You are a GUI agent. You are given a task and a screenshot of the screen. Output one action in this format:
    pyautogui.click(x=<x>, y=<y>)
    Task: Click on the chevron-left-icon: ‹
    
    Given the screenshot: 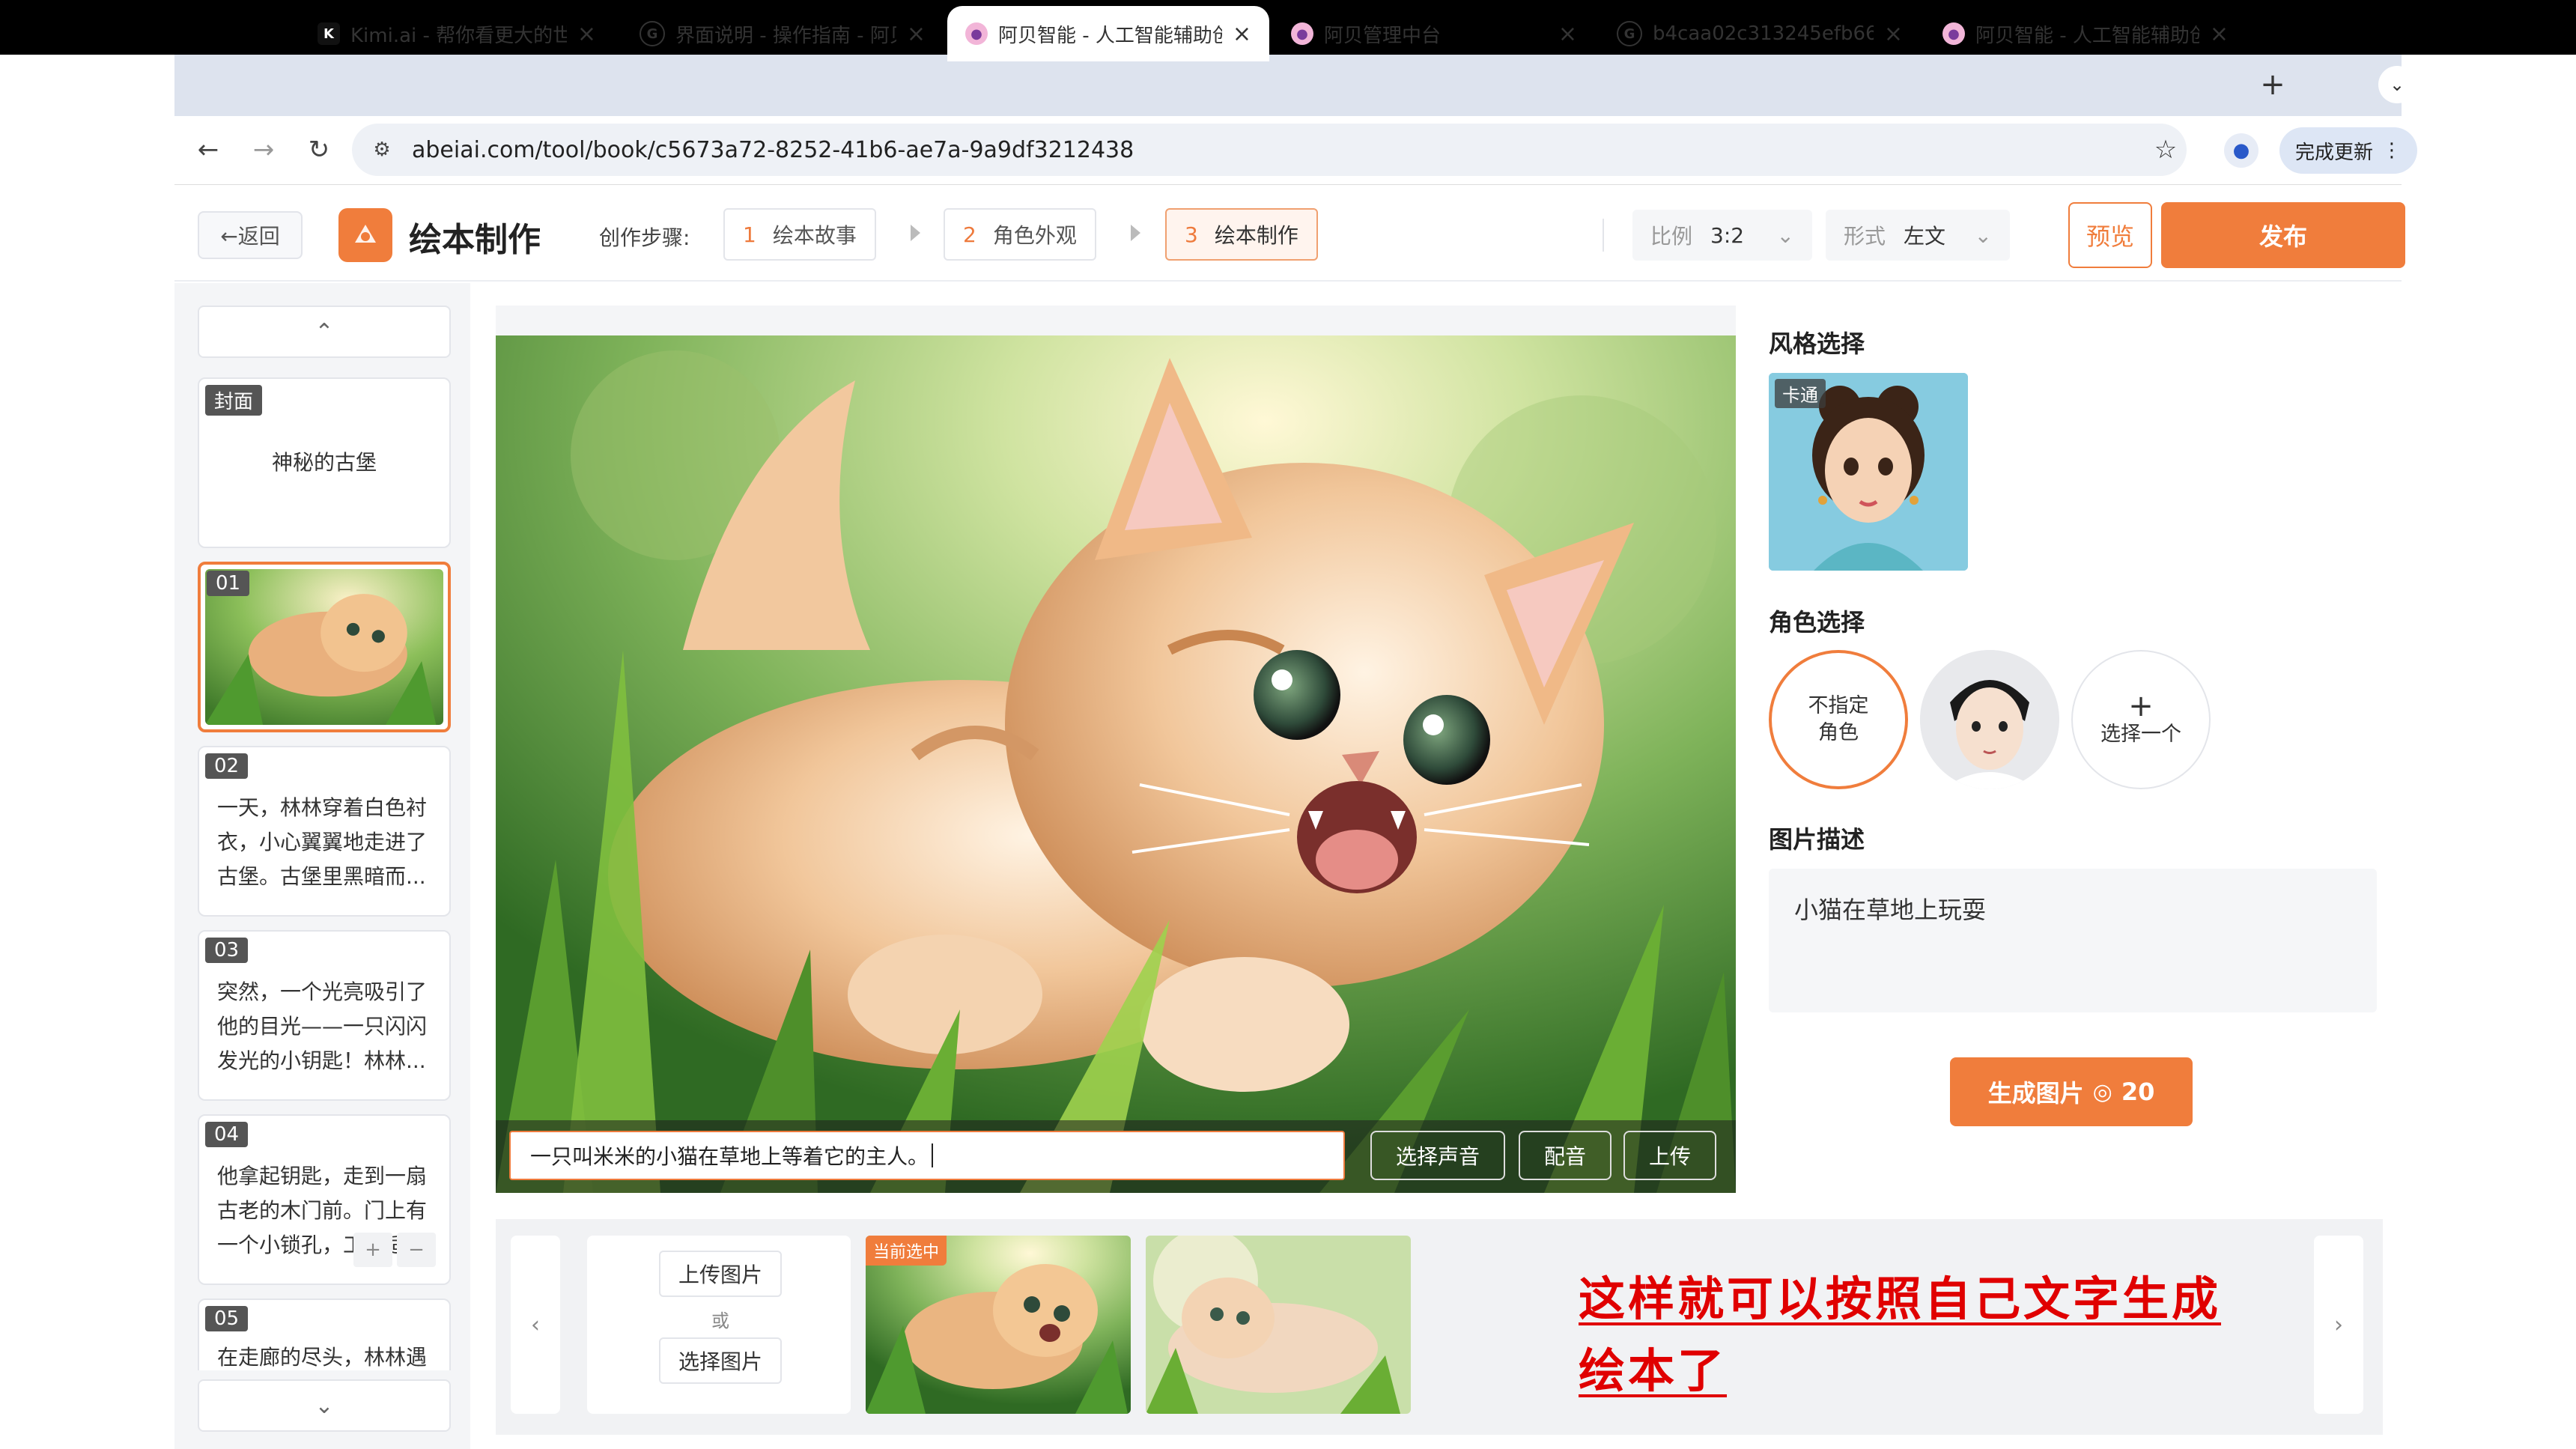 What is the action you would take?
    pyautogui.click(x=535, y=1325)
    